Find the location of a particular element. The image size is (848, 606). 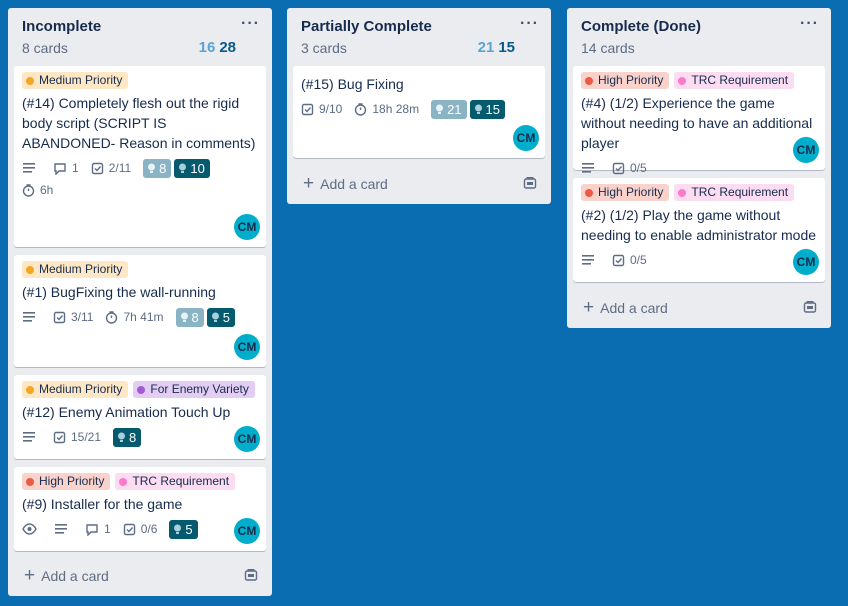

card-title: (#12) Enemy Animation Touch Up is located at coordinates (126, 412).